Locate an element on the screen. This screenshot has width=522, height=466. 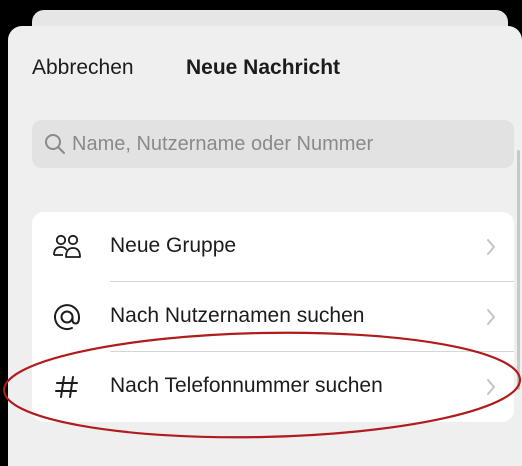
people-icon is located at coordinates (67, 246).